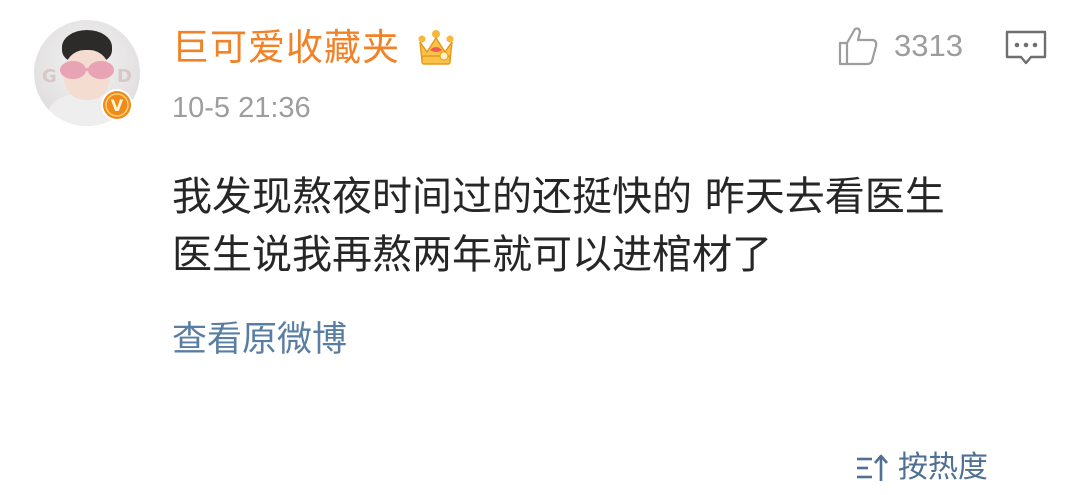 The width and height of the screenshot is (1080, 495). I want to click on verified-badge-letter: V, so click(117, 105).